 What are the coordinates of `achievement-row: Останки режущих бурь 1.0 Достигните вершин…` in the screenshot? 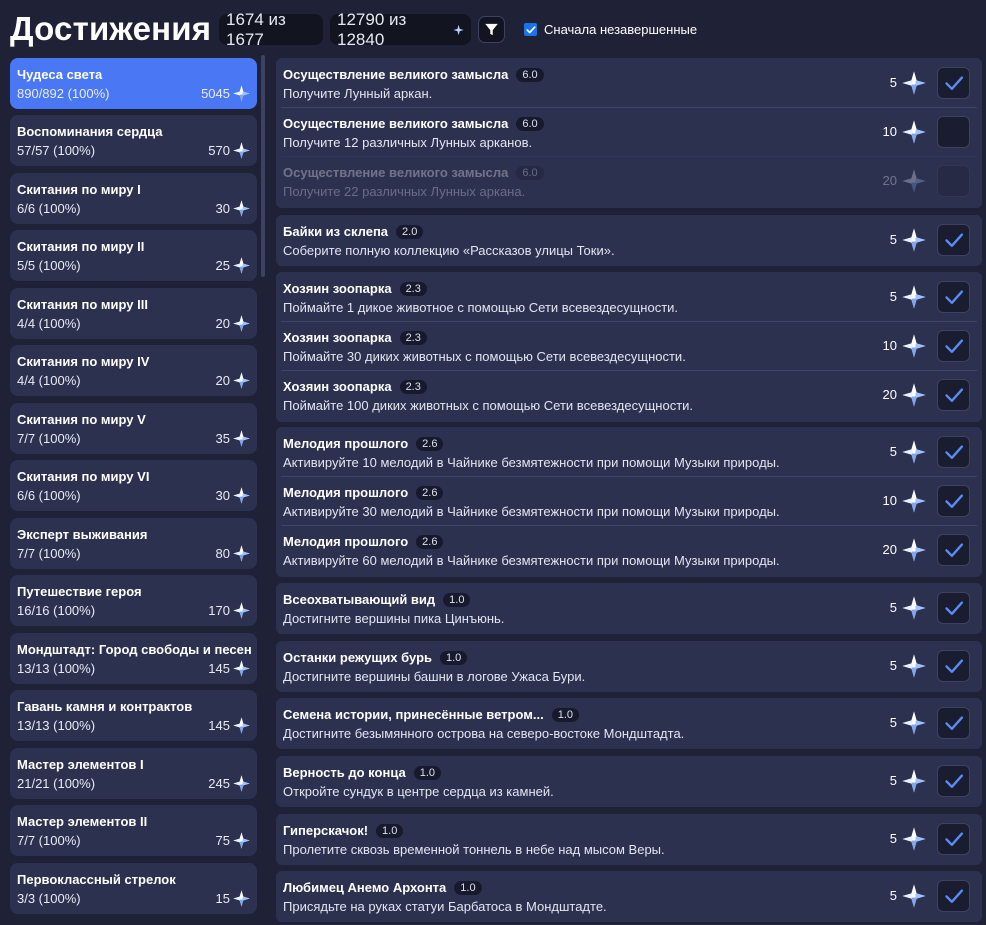 It's located at (629, 665).